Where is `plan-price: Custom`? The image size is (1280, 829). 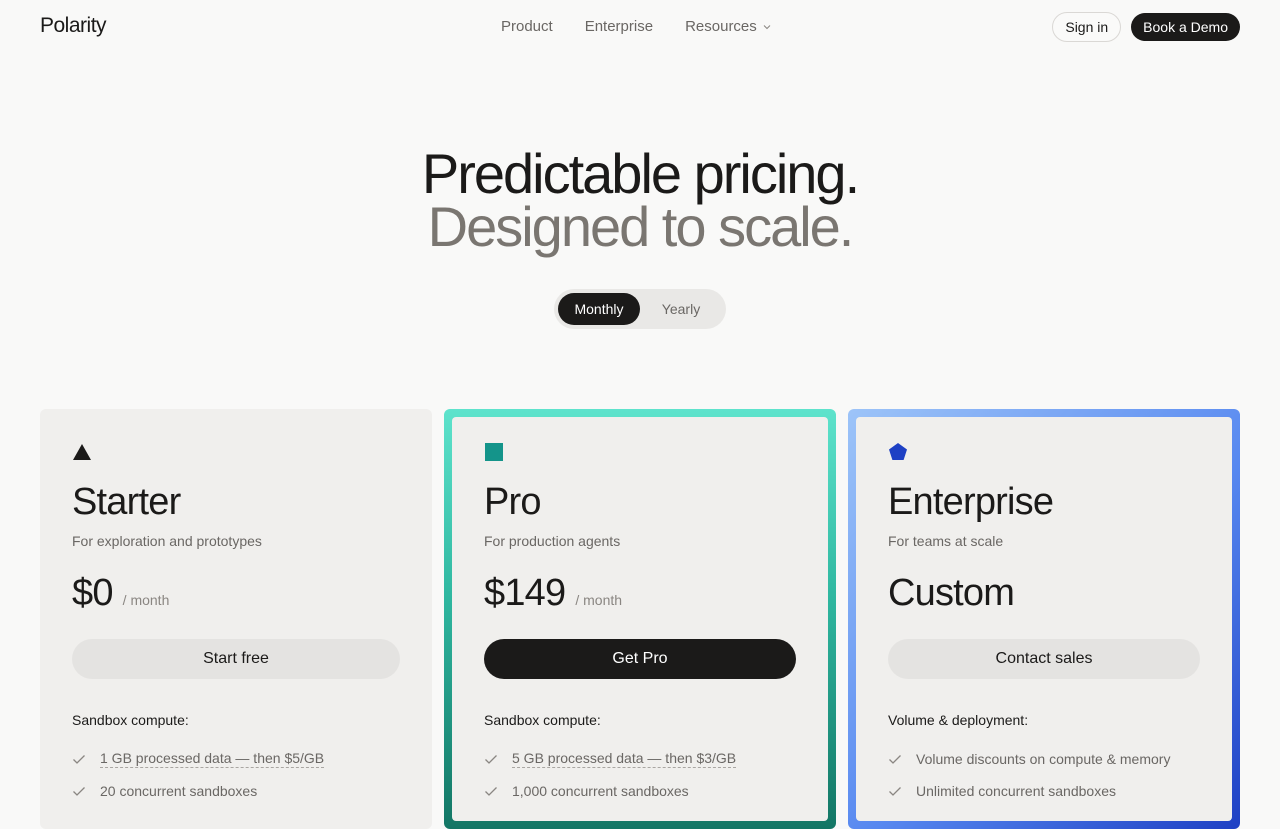
plan-price: Custom is located at coordinates (951, 593).